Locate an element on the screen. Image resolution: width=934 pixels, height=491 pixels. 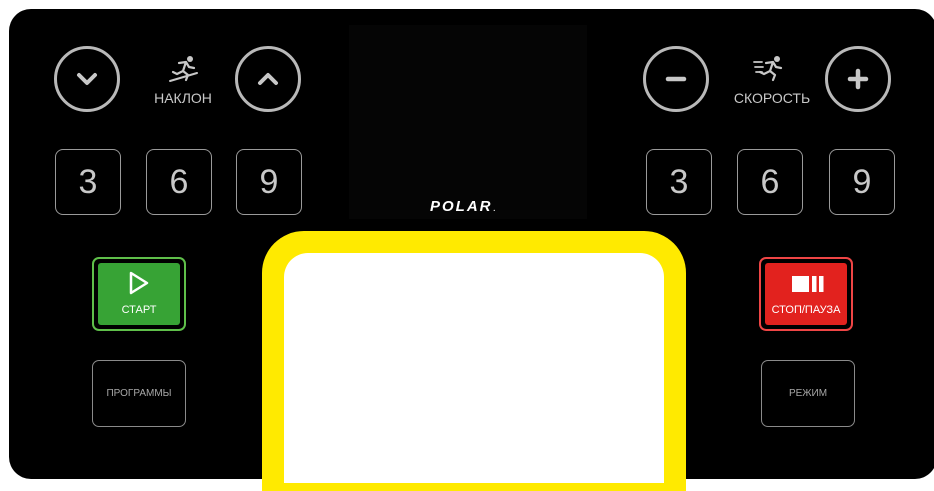
polar-logo-text: POLAR is located at coordinates (461, 206).